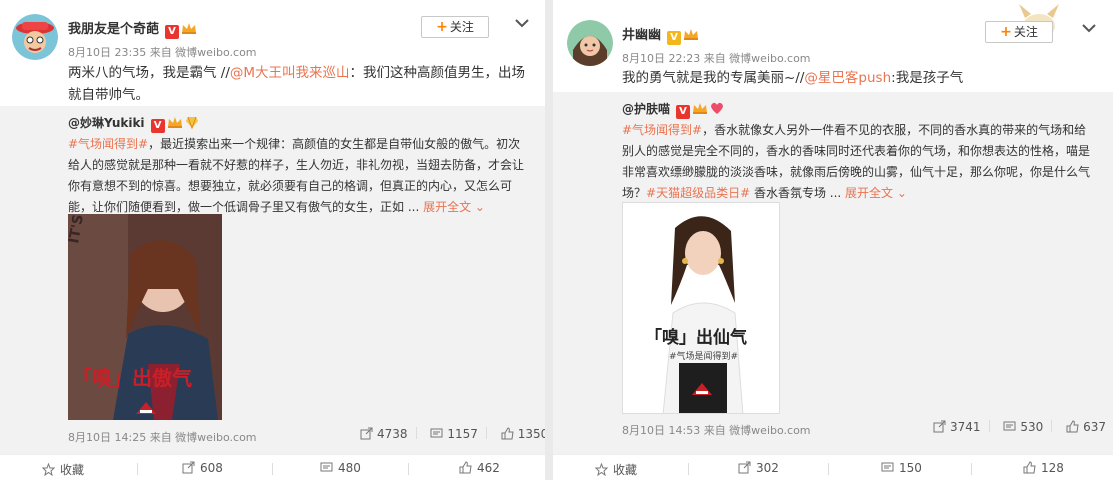  Describe the element at coordinates (191, 122) in the screenshot. I see `diamond-heart-icon` at that location.